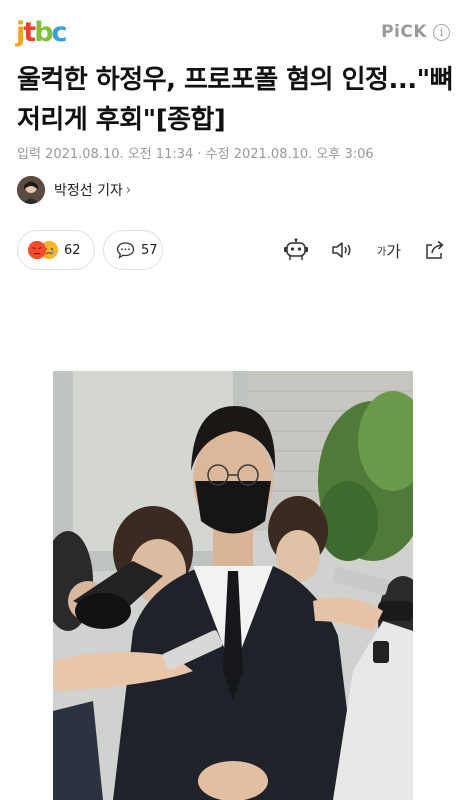 The width and height of the screenshot is (466, 800). Describe the element at coordinates (235, 100) in the screenshot. I see `article-headline: 울컥한 하정우, 프로포폴 혐의 인정..."뼈 저리게 후회"[종합]` at that location.